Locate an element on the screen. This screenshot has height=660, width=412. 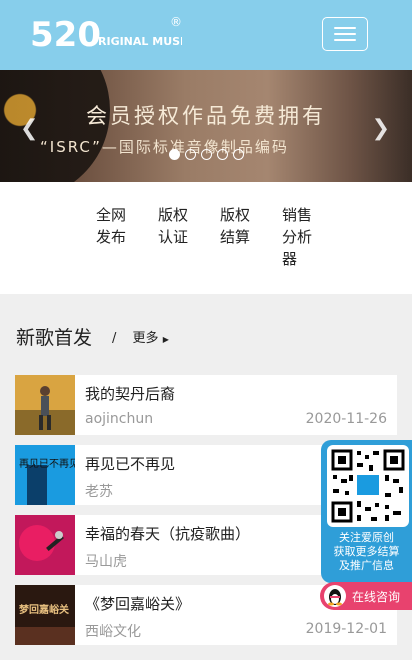
logo-mark: 520 is located at coordinates (65, 34).